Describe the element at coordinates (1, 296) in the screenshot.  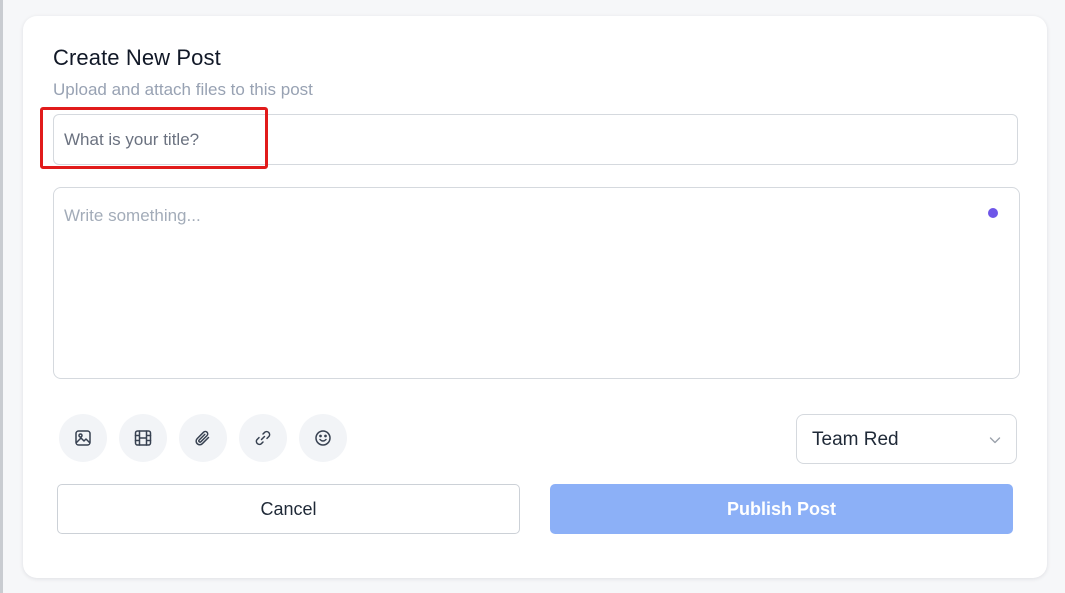
I see `window-edge` at that location.